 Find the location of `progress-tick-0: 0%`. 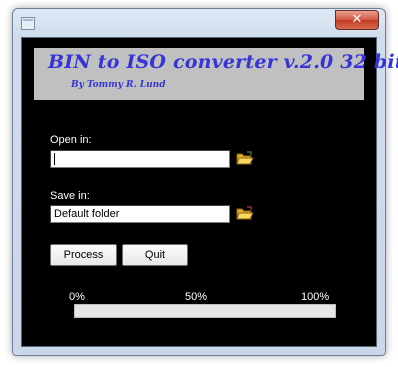

progress-tick-0: 0% is located at coordinates (77, 297).